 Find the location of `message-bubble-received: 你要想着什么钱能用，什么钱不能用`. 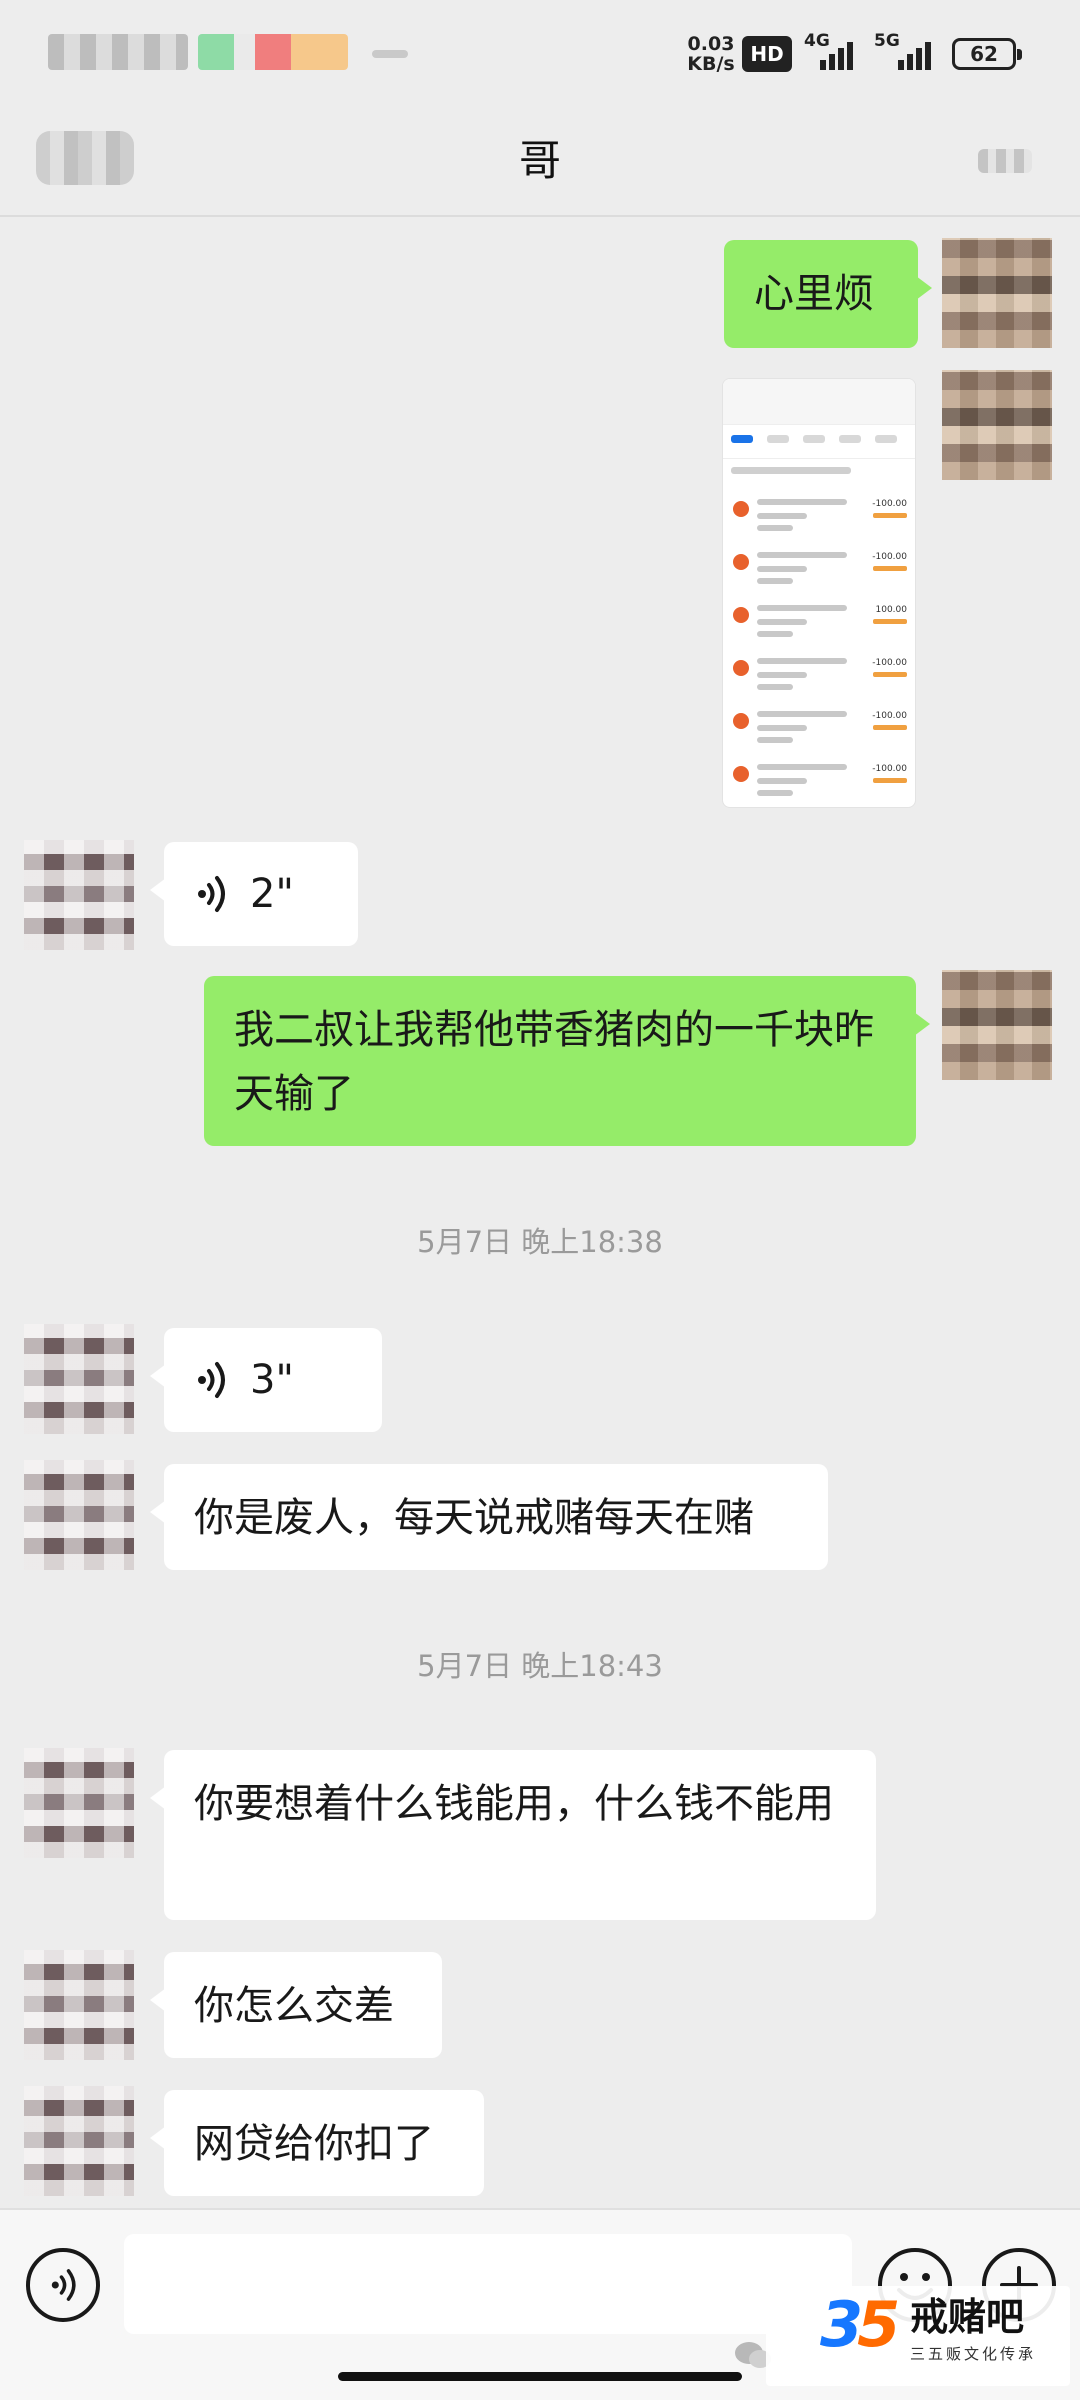

message-bubble-received: 你要想着什么钱能用，什么钱不能用 is located at coordinates (513, 1835).